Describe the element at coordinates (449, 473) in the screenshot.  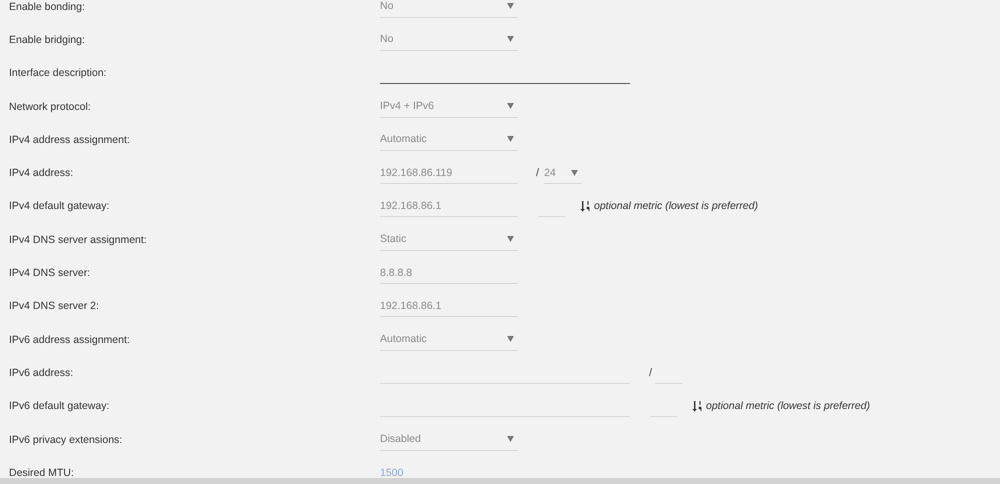
I see `text-field: 1500` at that location.